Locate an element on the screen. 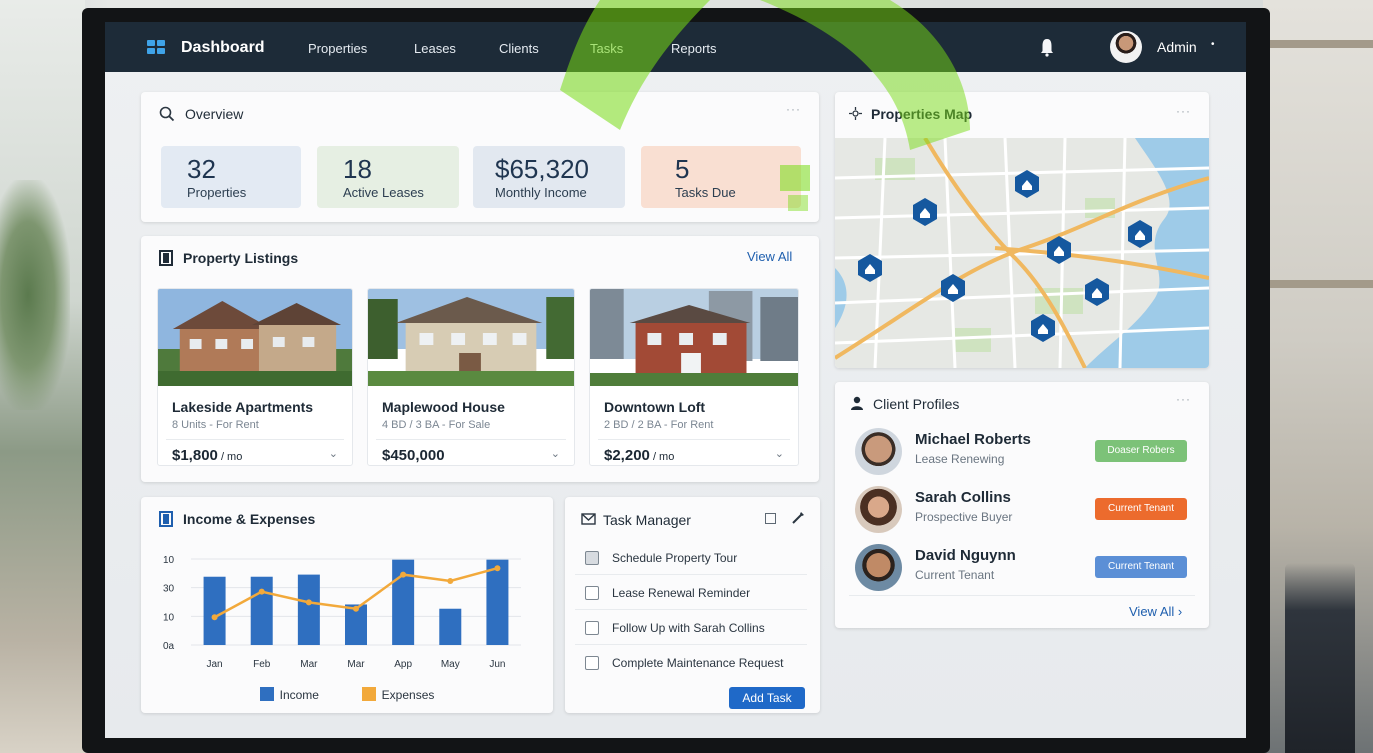 This screenshot has height=753, width=1373. client-status: Current Tenant is located at coordinates (955, 575).